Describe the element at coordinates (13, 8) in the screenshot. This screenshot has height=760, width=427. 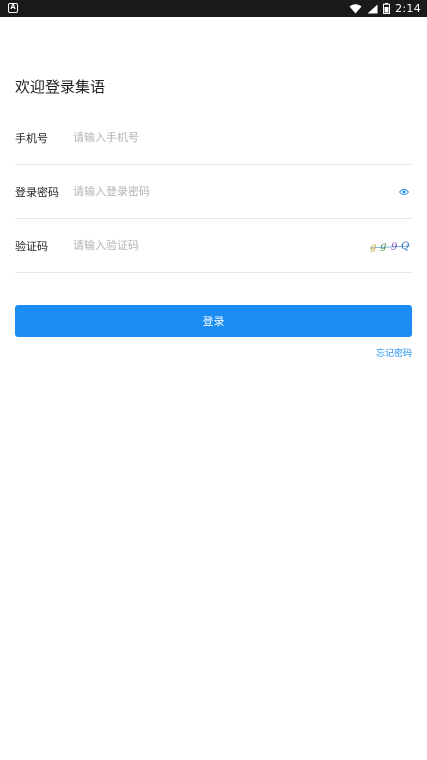
I see `notification-app-icon: A` at that location.